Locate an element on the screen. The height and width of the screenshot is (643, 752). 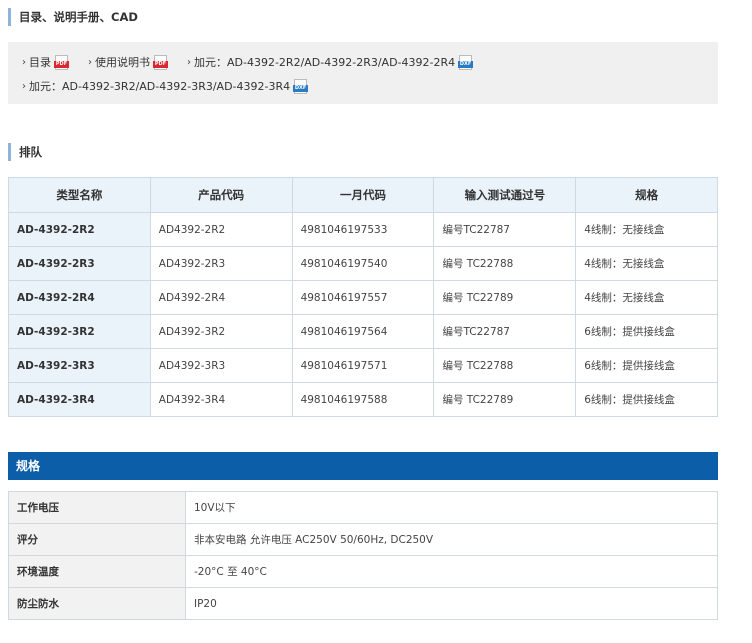
cell-product-code: AD4392-2R3 is located at coordinates (221, 263).